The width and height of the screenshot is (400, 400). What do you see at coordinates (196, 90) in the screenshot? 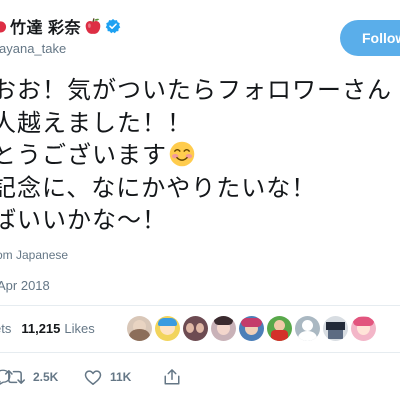
I see `tweet-line-1: おお！気がついたらフォロワーさん` at bounding box center [196, 90].